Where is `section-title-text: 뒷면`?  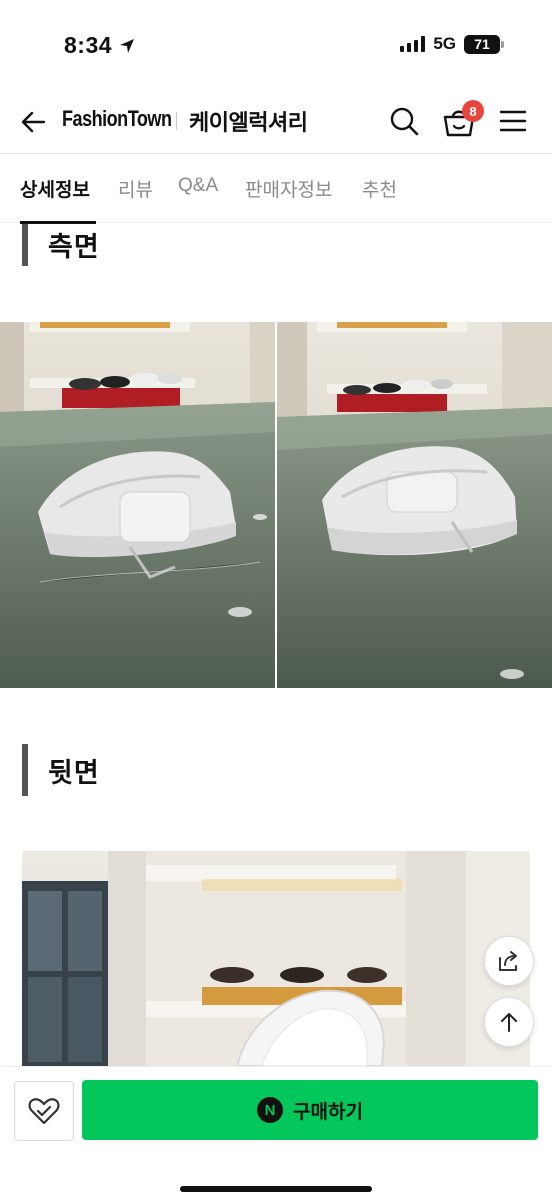
section-title-text: 뒷면 is located at coordinates (74, 772).